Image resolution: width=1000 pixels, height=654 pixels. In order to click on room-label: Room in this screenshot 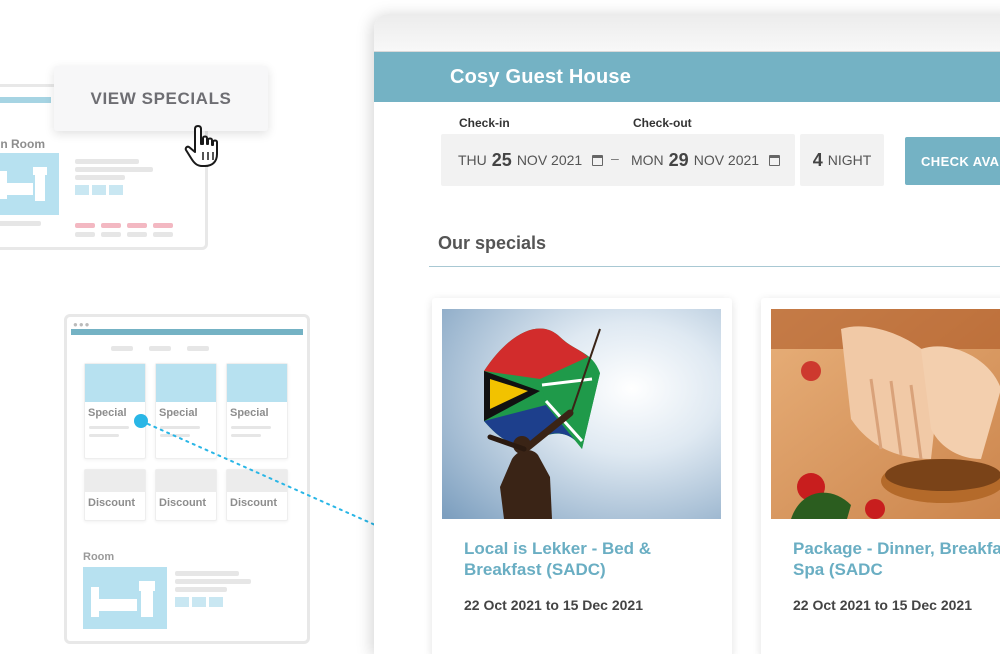, I will do `click(99, 557)`.